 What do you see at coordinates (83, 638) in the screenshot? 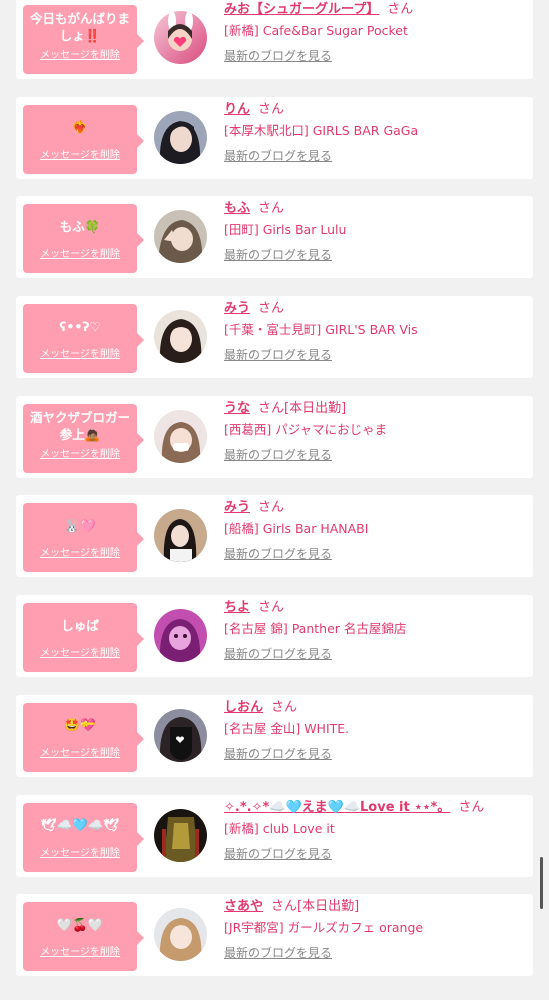
I see `message-bubble: しゅぱ メッセージを削除` at bounding box center [83, 638].